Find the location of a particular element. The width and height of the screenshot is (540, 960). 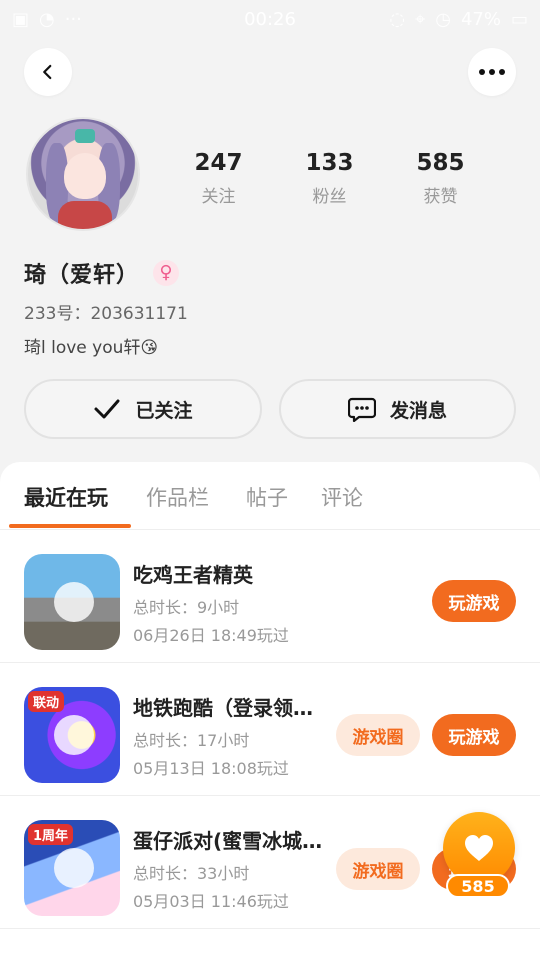

status-bar: ▣ ◔ ··· 00:26 ◌ ⌖ ◷ 47% ▭ is located at coordinates (270, 19).